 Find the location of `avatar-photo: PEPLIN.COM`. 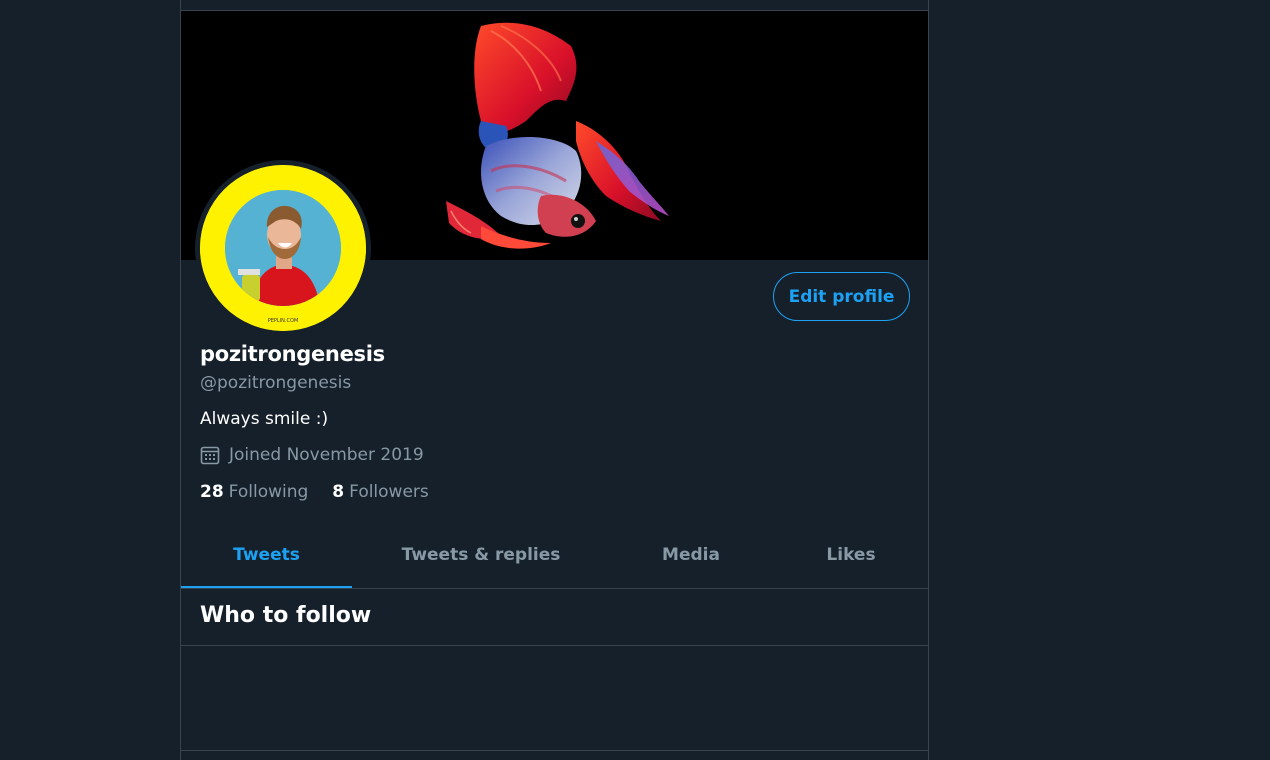

avatar-photo: PEPLIN.COM is located at coordinates (283, 248).